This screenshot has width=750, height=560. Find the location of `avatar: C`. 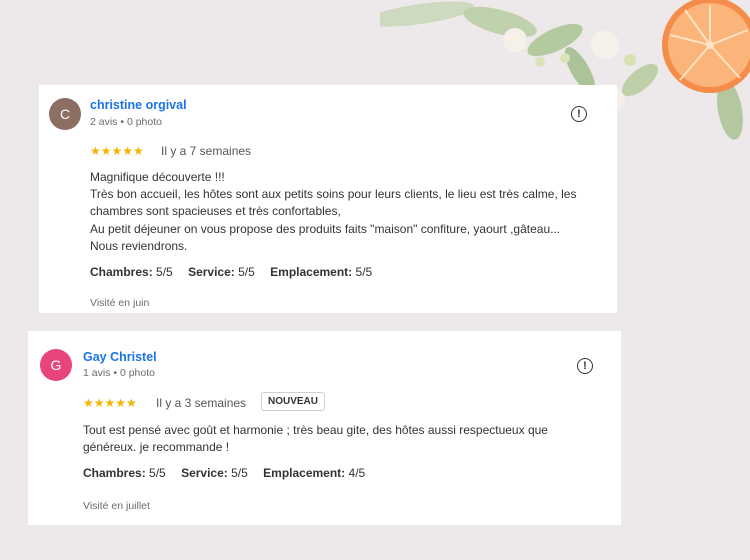

avatar: C is located at coordinates (65, 114).